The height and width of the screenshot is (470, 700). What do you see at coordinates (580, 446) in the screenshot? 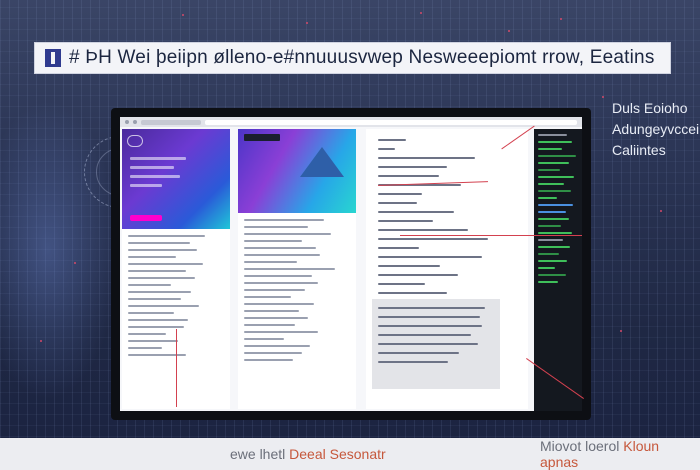
I see `footer-right-label: Miovot loerol` at bounding box center [580, 446].